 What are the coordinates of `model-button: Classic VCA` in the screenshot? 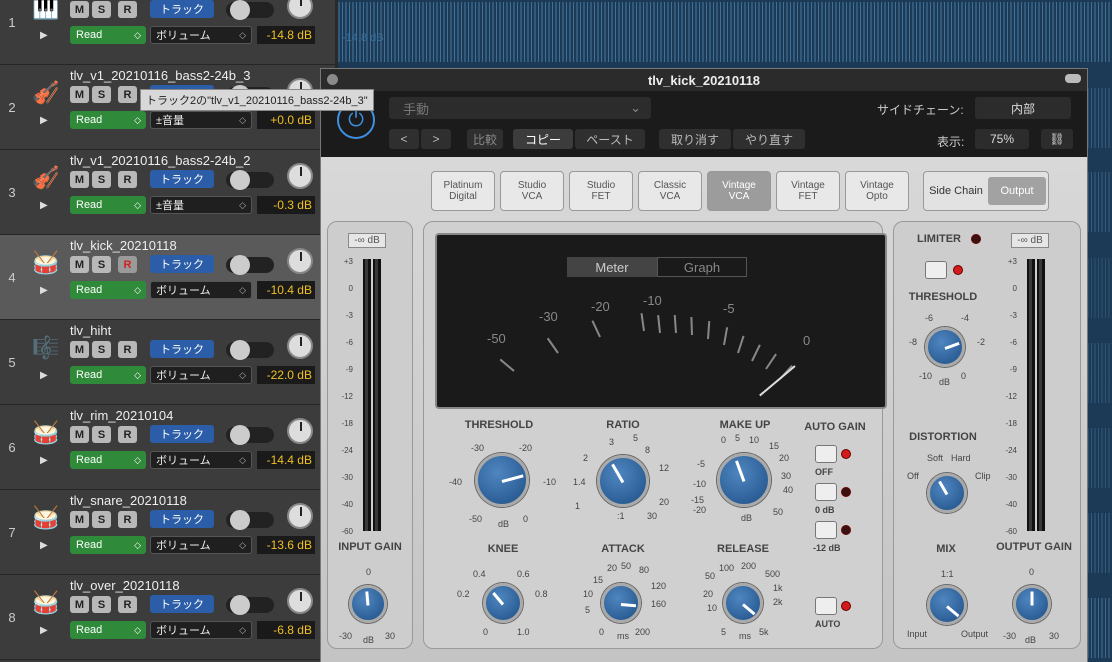 It's located at (670, 191).